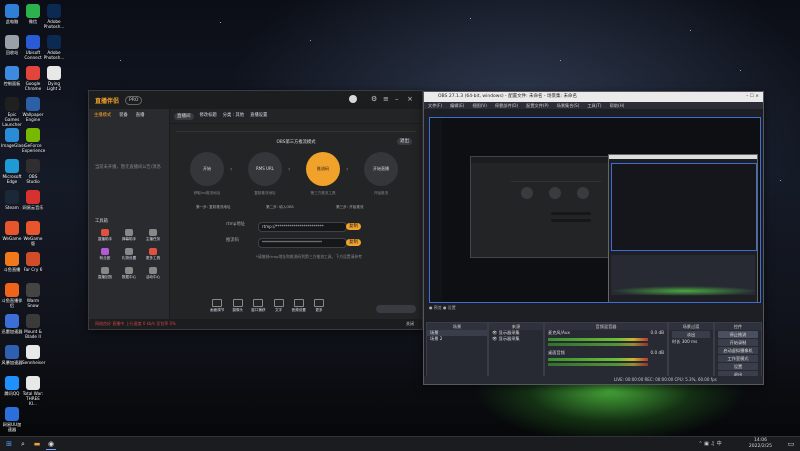 The image size is (800, 451). I want to click on duration-row: 时长 300 ms, so click(691, 342).